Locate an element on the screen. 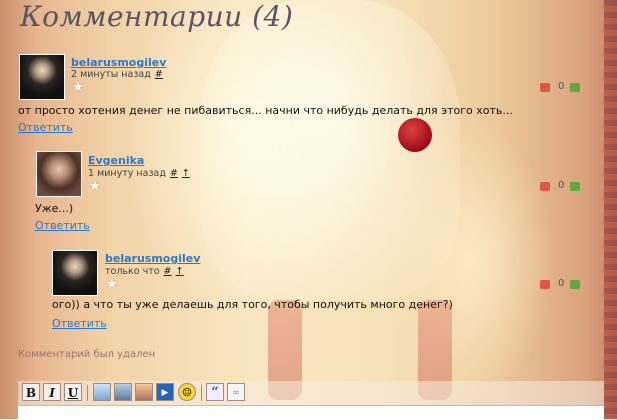  apple-image is located at coordinates (415, 135).